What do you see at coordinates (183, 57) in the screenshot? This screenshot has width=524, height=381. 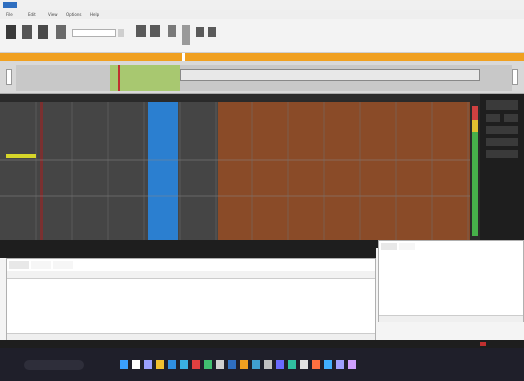 I see `orange-bar-marker` at bounding box center [183, 57].